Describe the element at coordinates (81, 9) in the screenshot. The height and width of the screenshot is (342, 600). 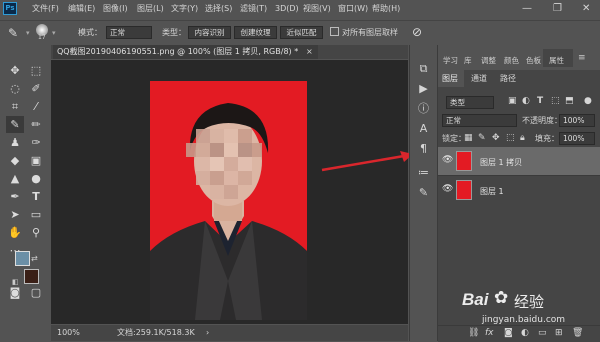
I see `menu-edit: 编辑(E)` at that location.